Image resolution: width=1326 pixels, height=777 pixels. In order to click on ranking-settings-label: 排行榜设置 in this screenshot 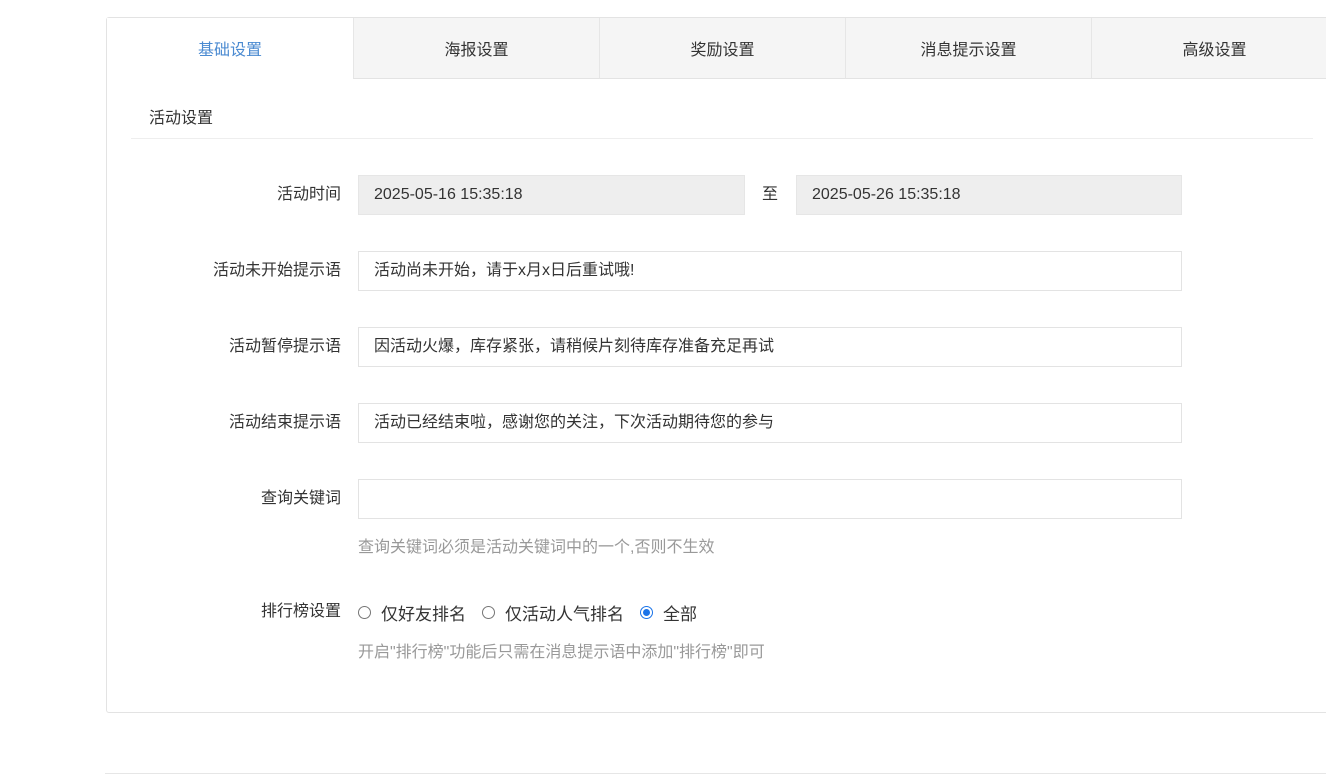, I will do `click(300, 611)`.